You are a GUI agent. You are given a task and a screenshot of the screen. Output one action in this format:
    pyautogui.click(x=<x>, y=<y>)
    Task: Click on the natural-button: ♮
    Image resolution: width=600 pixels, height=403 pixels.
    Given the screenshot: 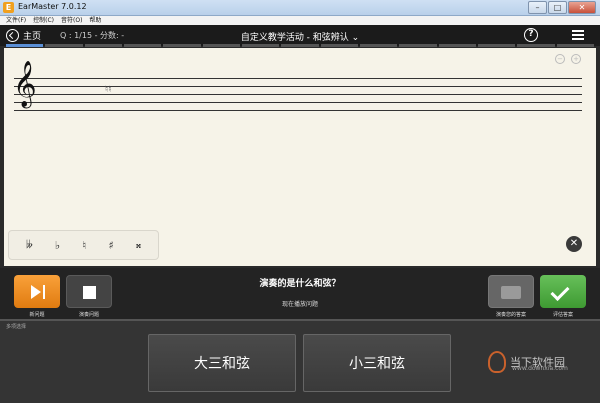 What is the action you would take?
    pyautogui.click(x=84, y=245)
    